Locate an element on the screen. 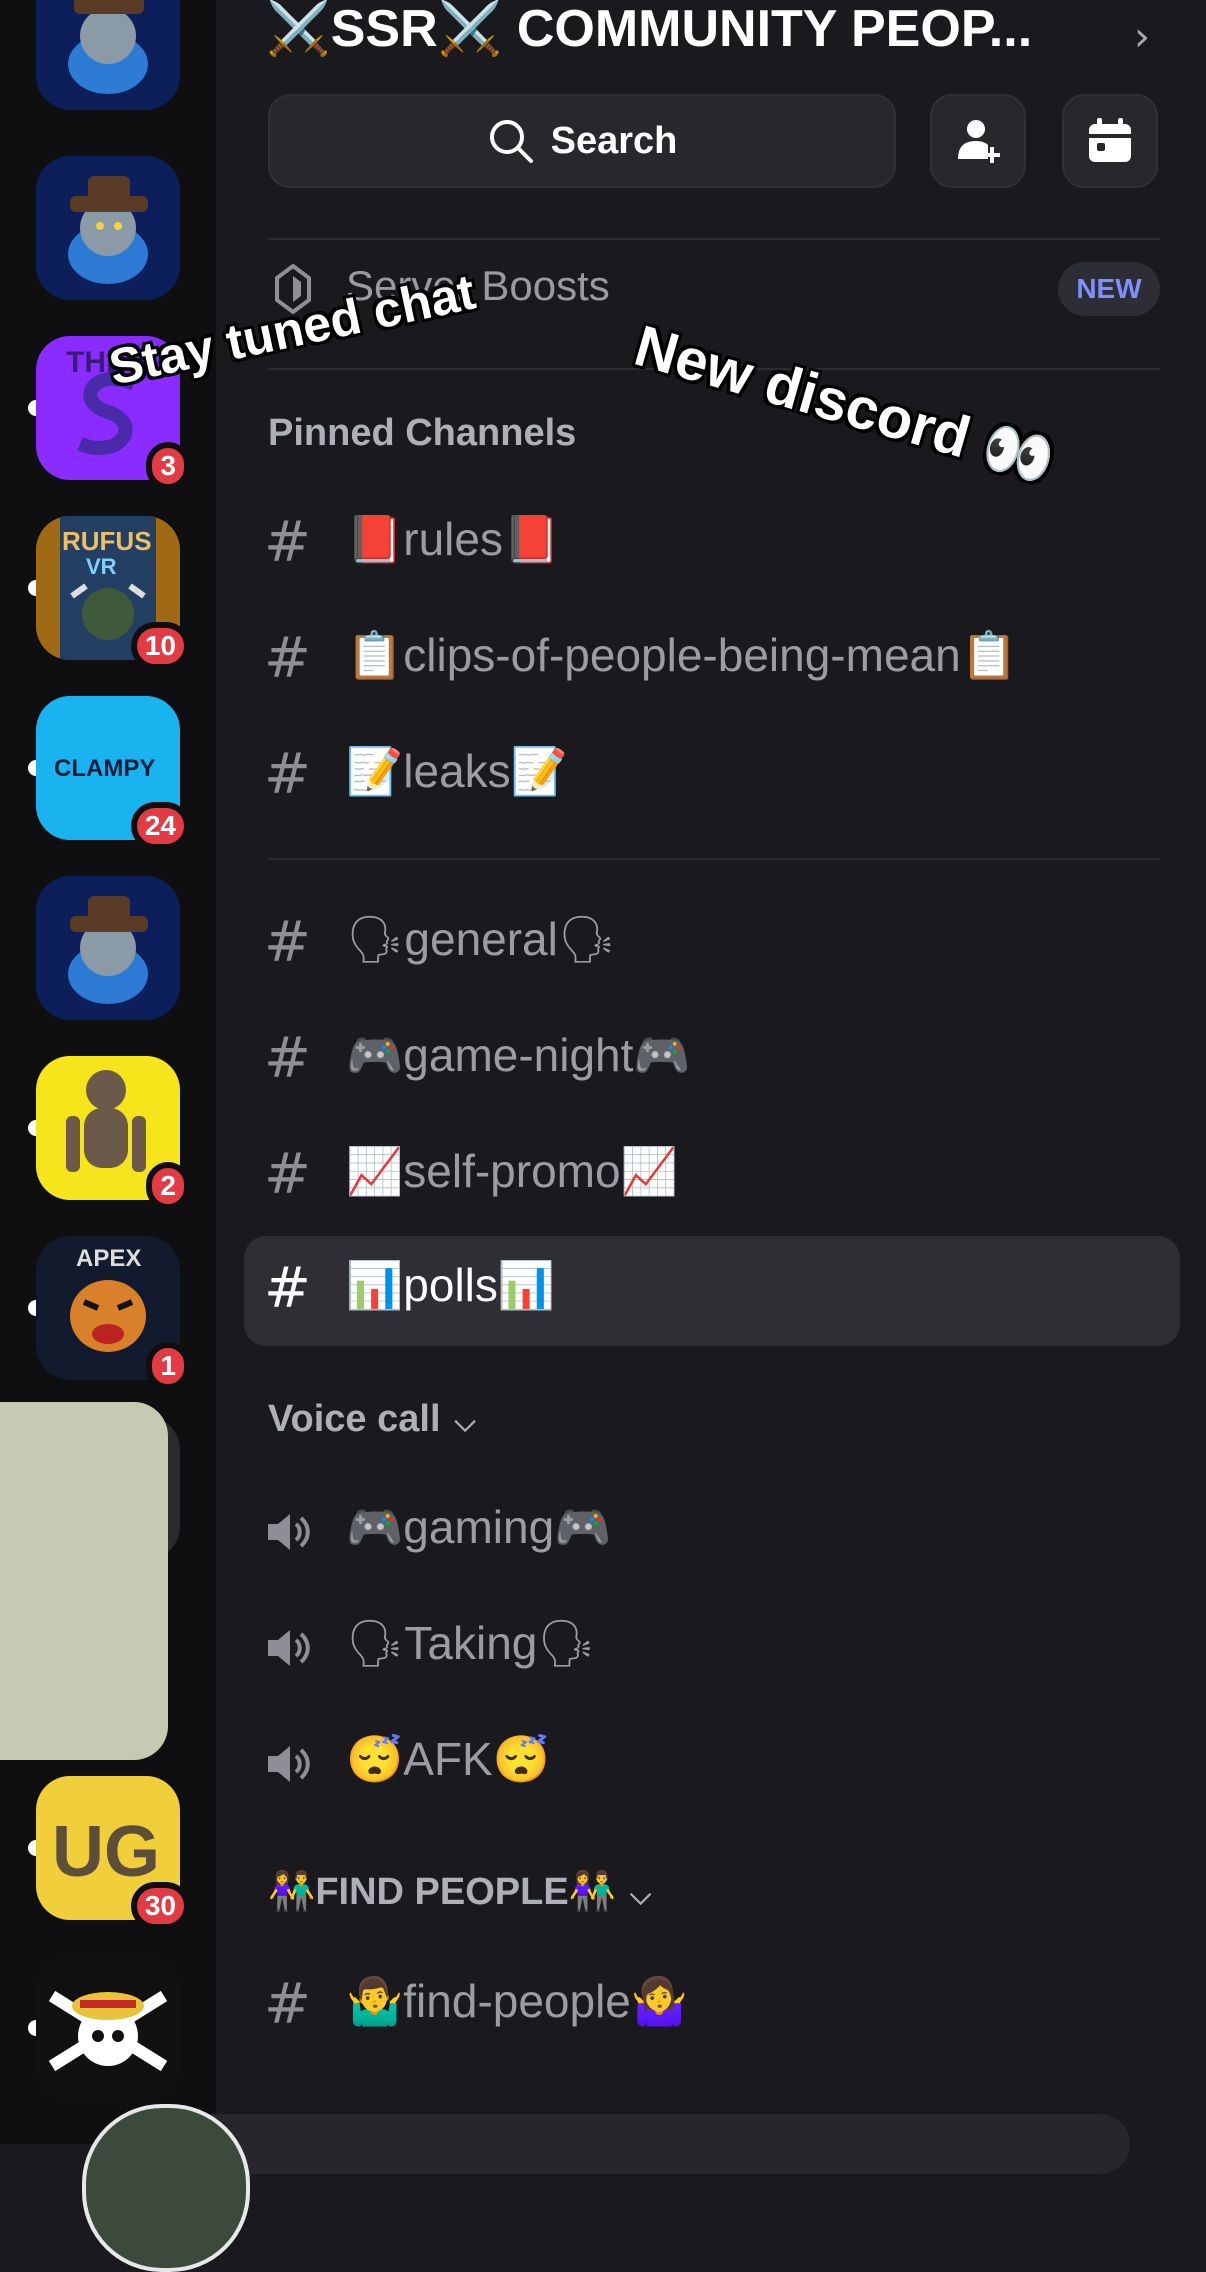  category-label: 👫FIND PEOPLE👫 is located at coordinates (442, 1892).